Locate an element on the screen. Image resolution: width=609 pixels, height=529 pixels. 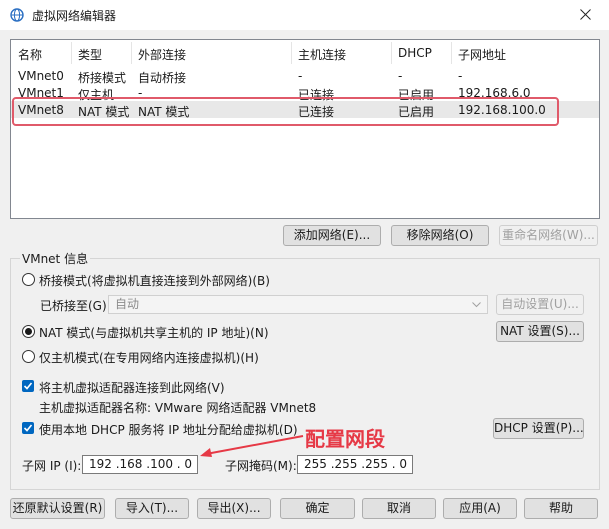
column-header-host: 主机连接 is located at coordinates (322, 54).